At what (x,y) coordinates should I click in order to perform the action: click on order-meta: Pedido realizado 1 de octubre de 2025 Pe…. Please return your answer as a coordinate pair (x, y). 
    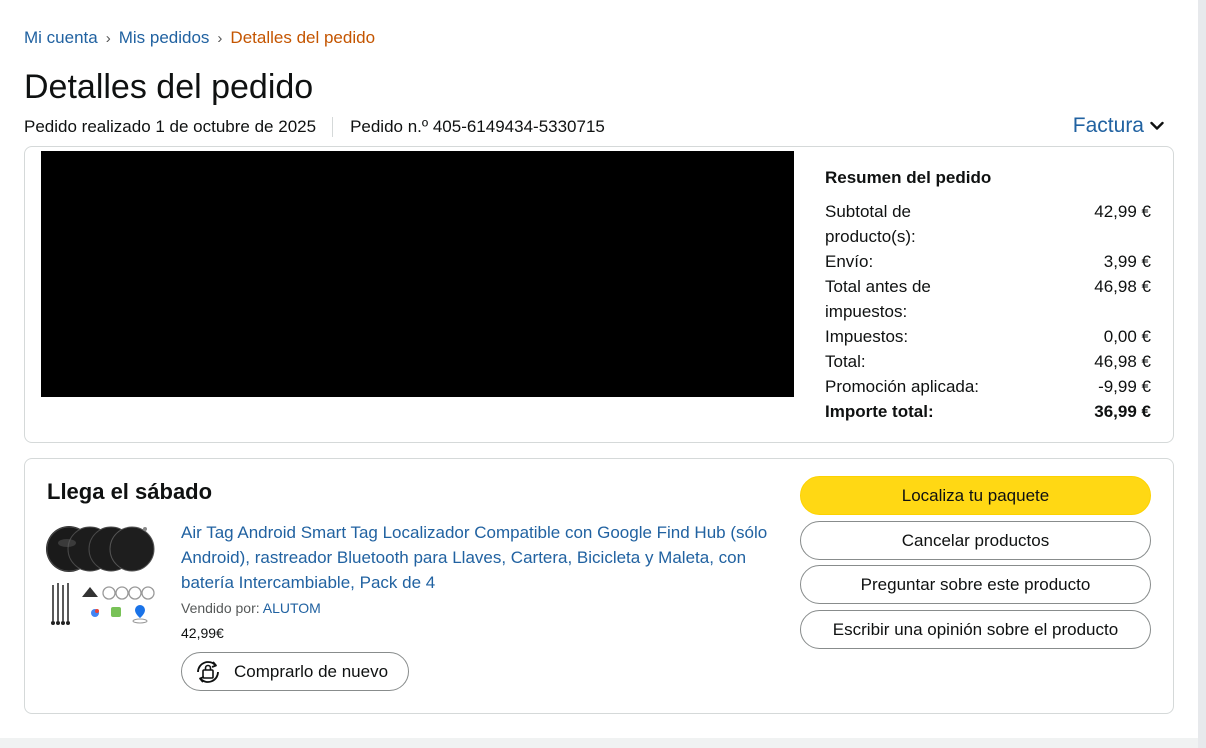
    Looking at the image, I should click on (314, 127).